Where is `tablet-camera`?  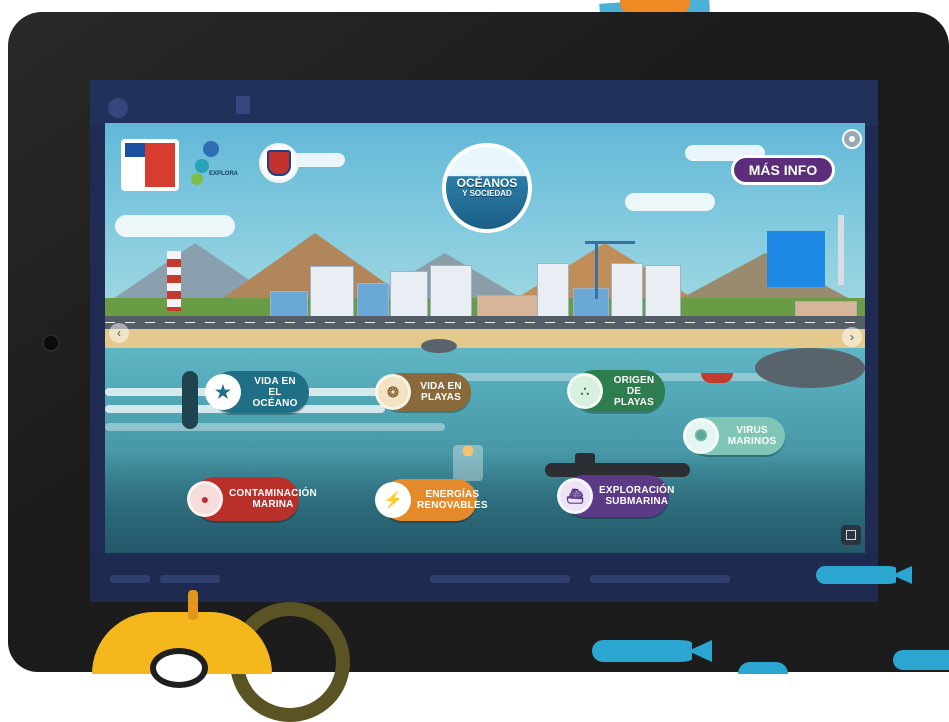
tablet-camera is located at coordinates (51, 343).